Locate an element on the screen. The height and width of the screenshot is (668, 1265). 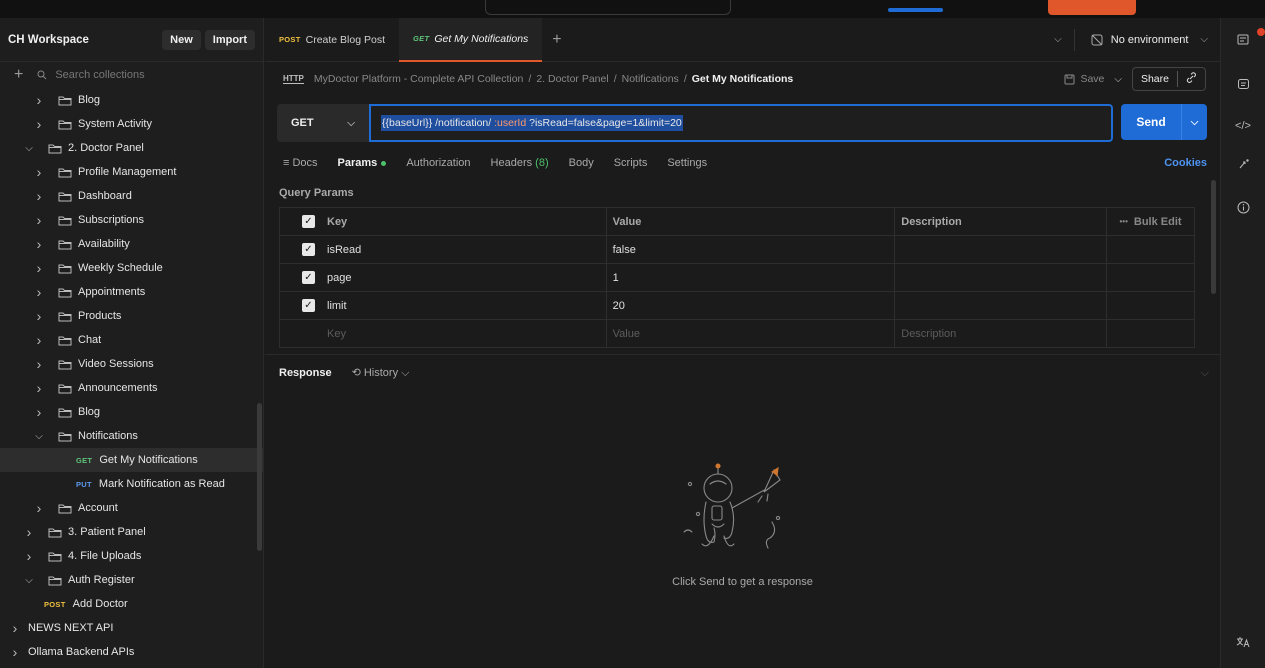
history-button: ⟲ History ⌵ is located at coordinates (381, 373).